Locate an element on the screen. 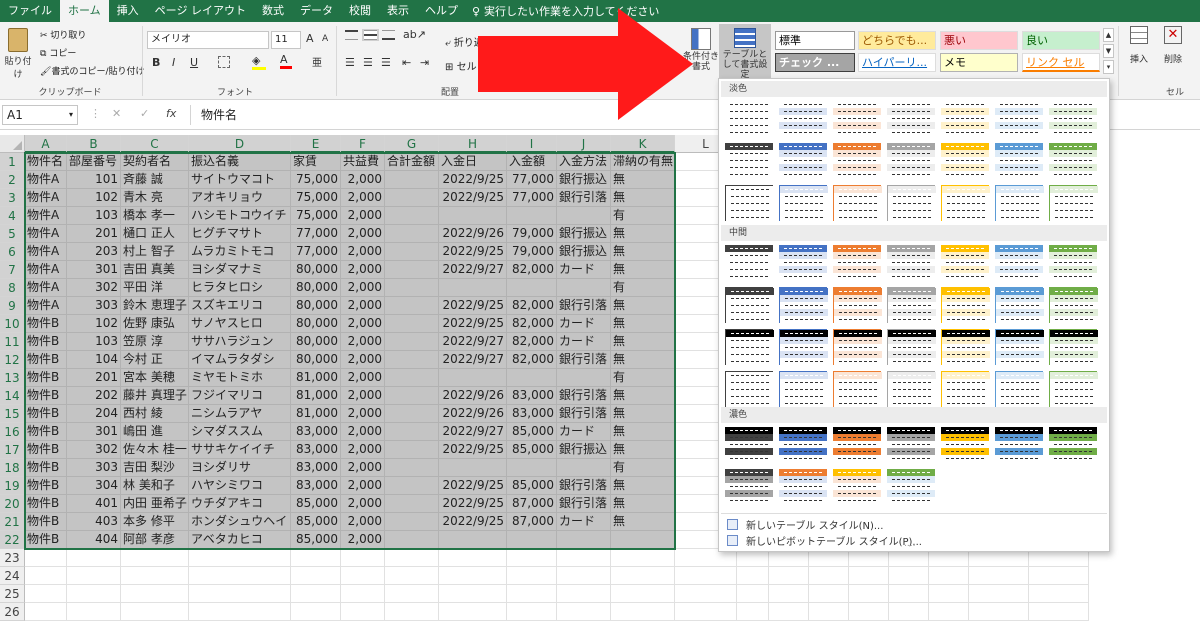  grid-cell: 平田 洋 is located at coordinates (155, 288).